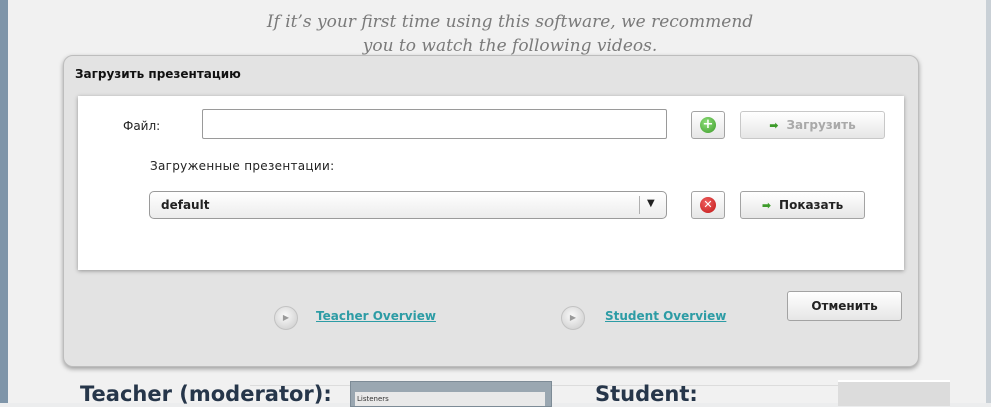 The image size is (991, 407). What do you see at coordinates (651, 203) in the screenshot?
I see `chevron-down-icon: ▼` at bounding box center [651, 203].